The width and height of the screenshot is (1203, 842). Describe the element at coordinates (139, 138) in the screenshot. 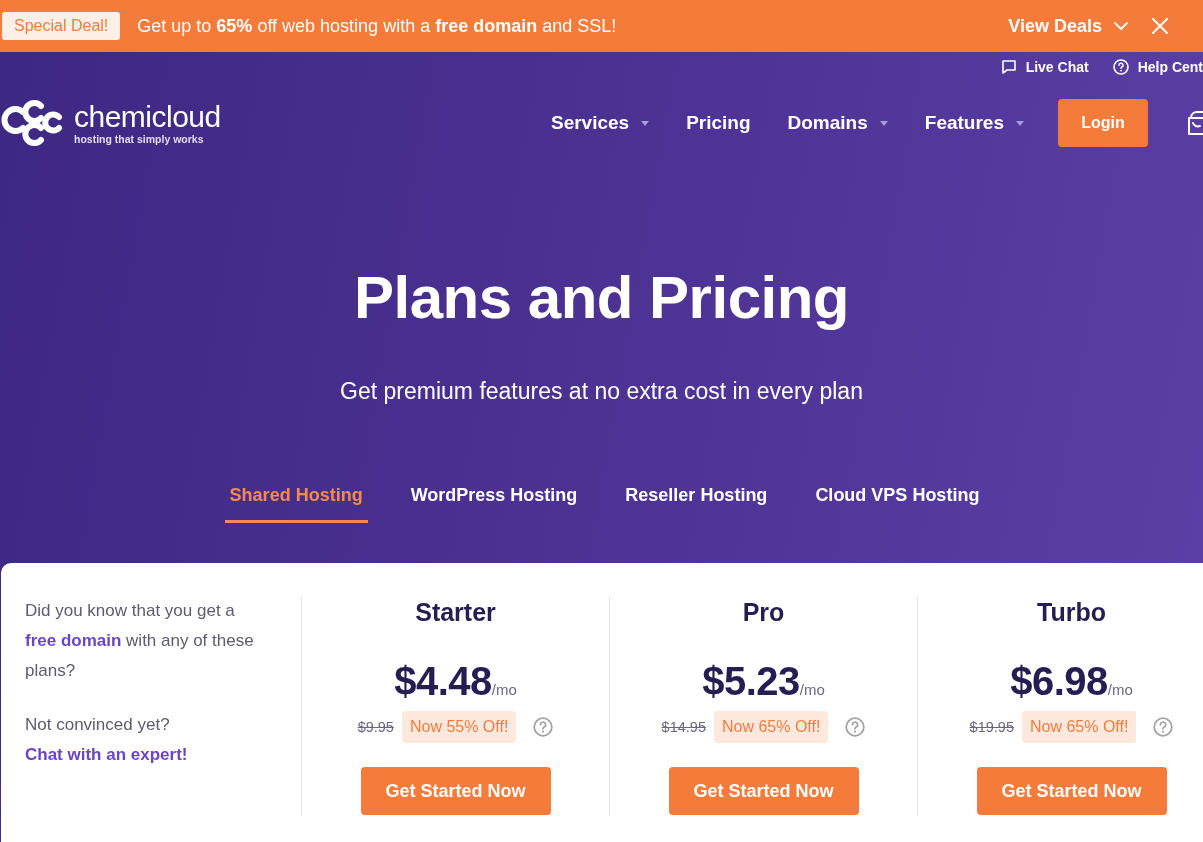

I see `logo-tagline: hosting that simply works` at that location.